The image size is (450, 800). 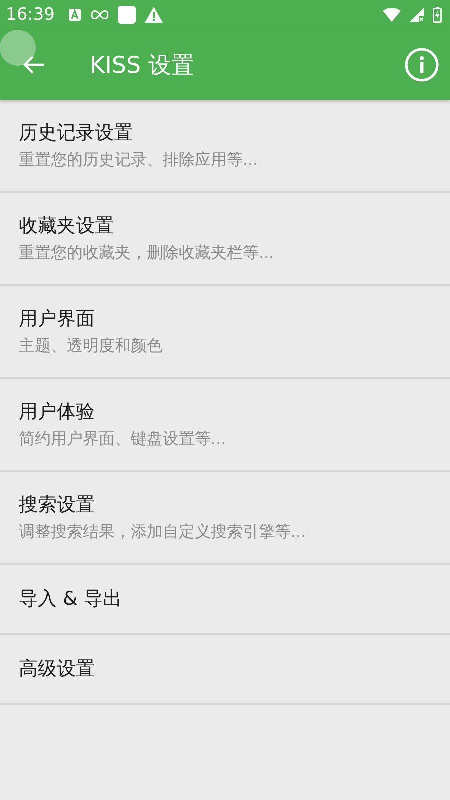 What do you see at coordinates (437, 15) in the screenshot?
I see `battery-icon` at bounding box center [437, 15].